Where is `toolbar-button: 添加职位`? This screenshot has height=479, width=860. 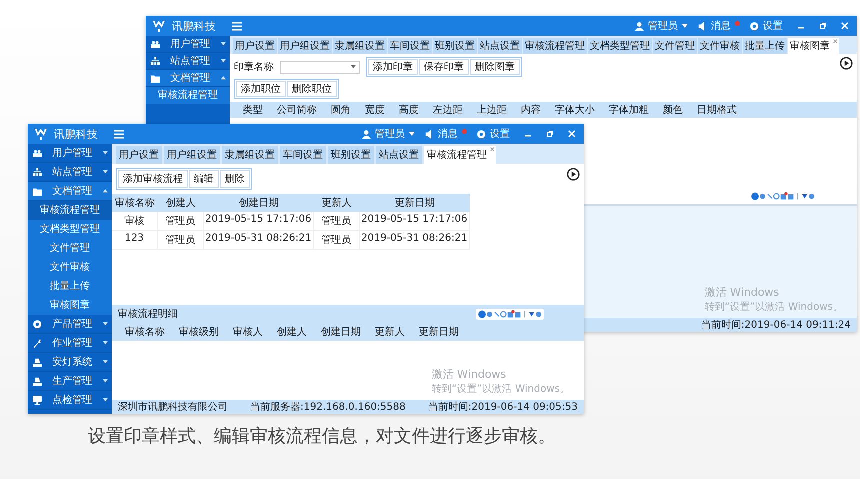
toolbar-button: 添加职位 is located at coordinates (261, 89).